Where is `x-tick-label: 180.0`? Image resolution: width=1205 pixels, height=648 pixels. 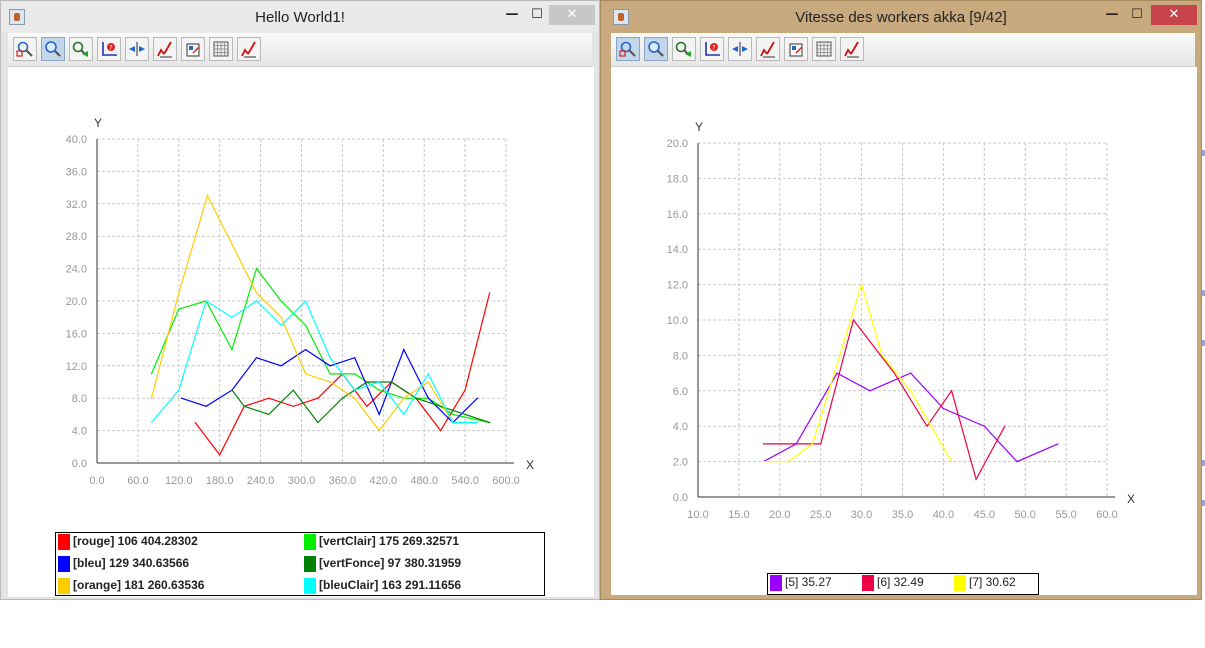 x-tick-label: 180.0 is located at coordinates (220, 481).